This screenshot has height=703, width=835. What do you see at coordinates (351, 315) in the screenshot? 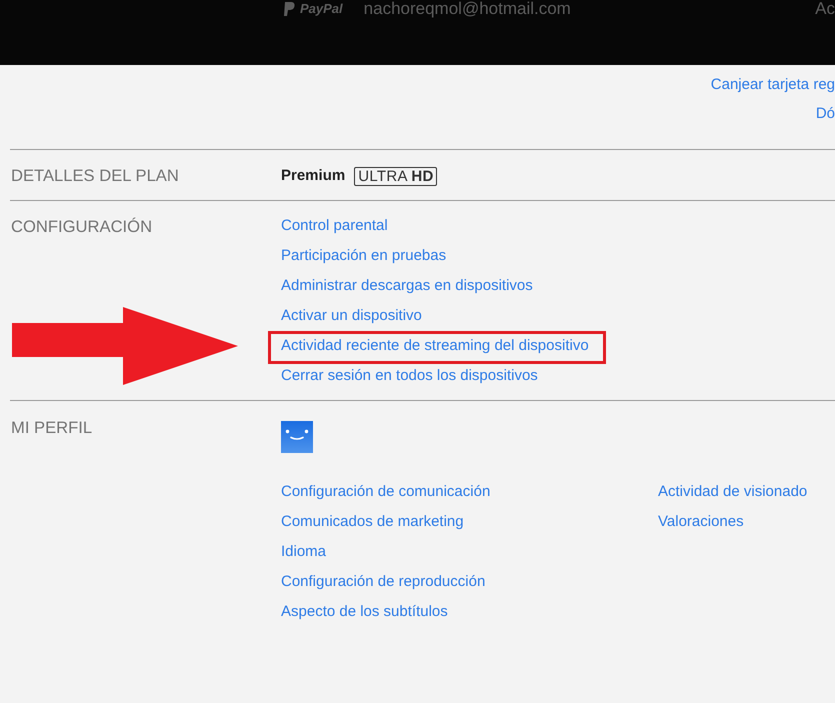
I see `settings-link: Activar un dispositivo` at bounding box center [351, 315].